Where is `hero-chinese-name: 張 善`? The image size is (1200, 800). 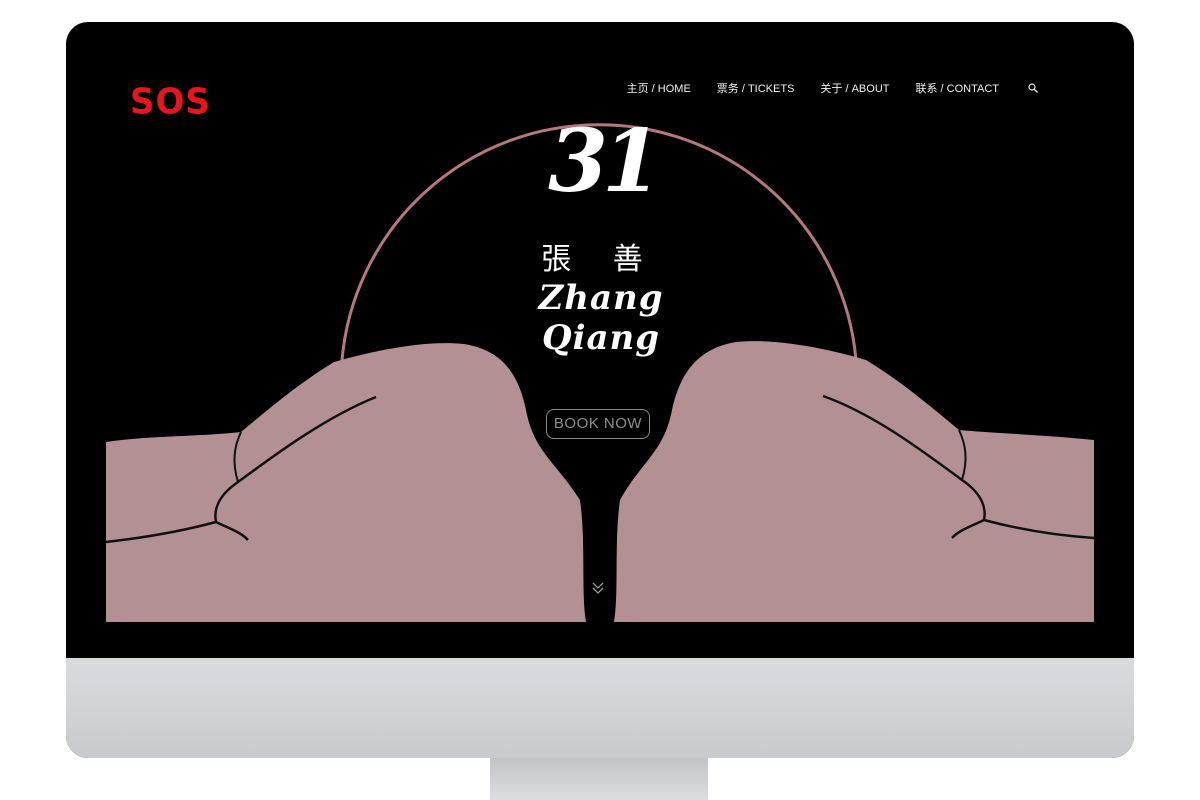 hero-chinese-name: 張 善 is located at coordinates (600, 259).